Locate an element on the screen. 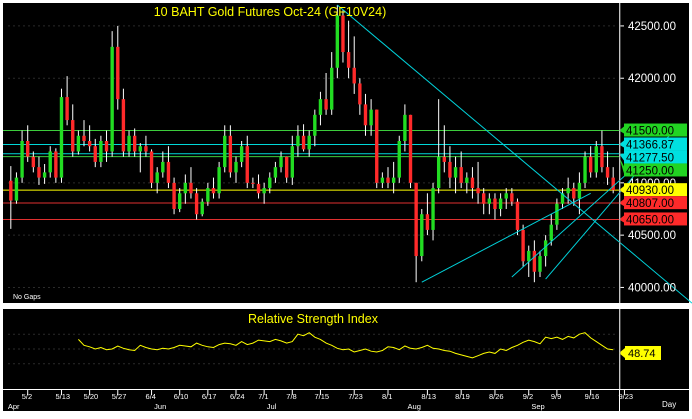 The width and height of the screenshot is (692, 419). date-tick-label: 5/27 is located at coordinates (119, 396).